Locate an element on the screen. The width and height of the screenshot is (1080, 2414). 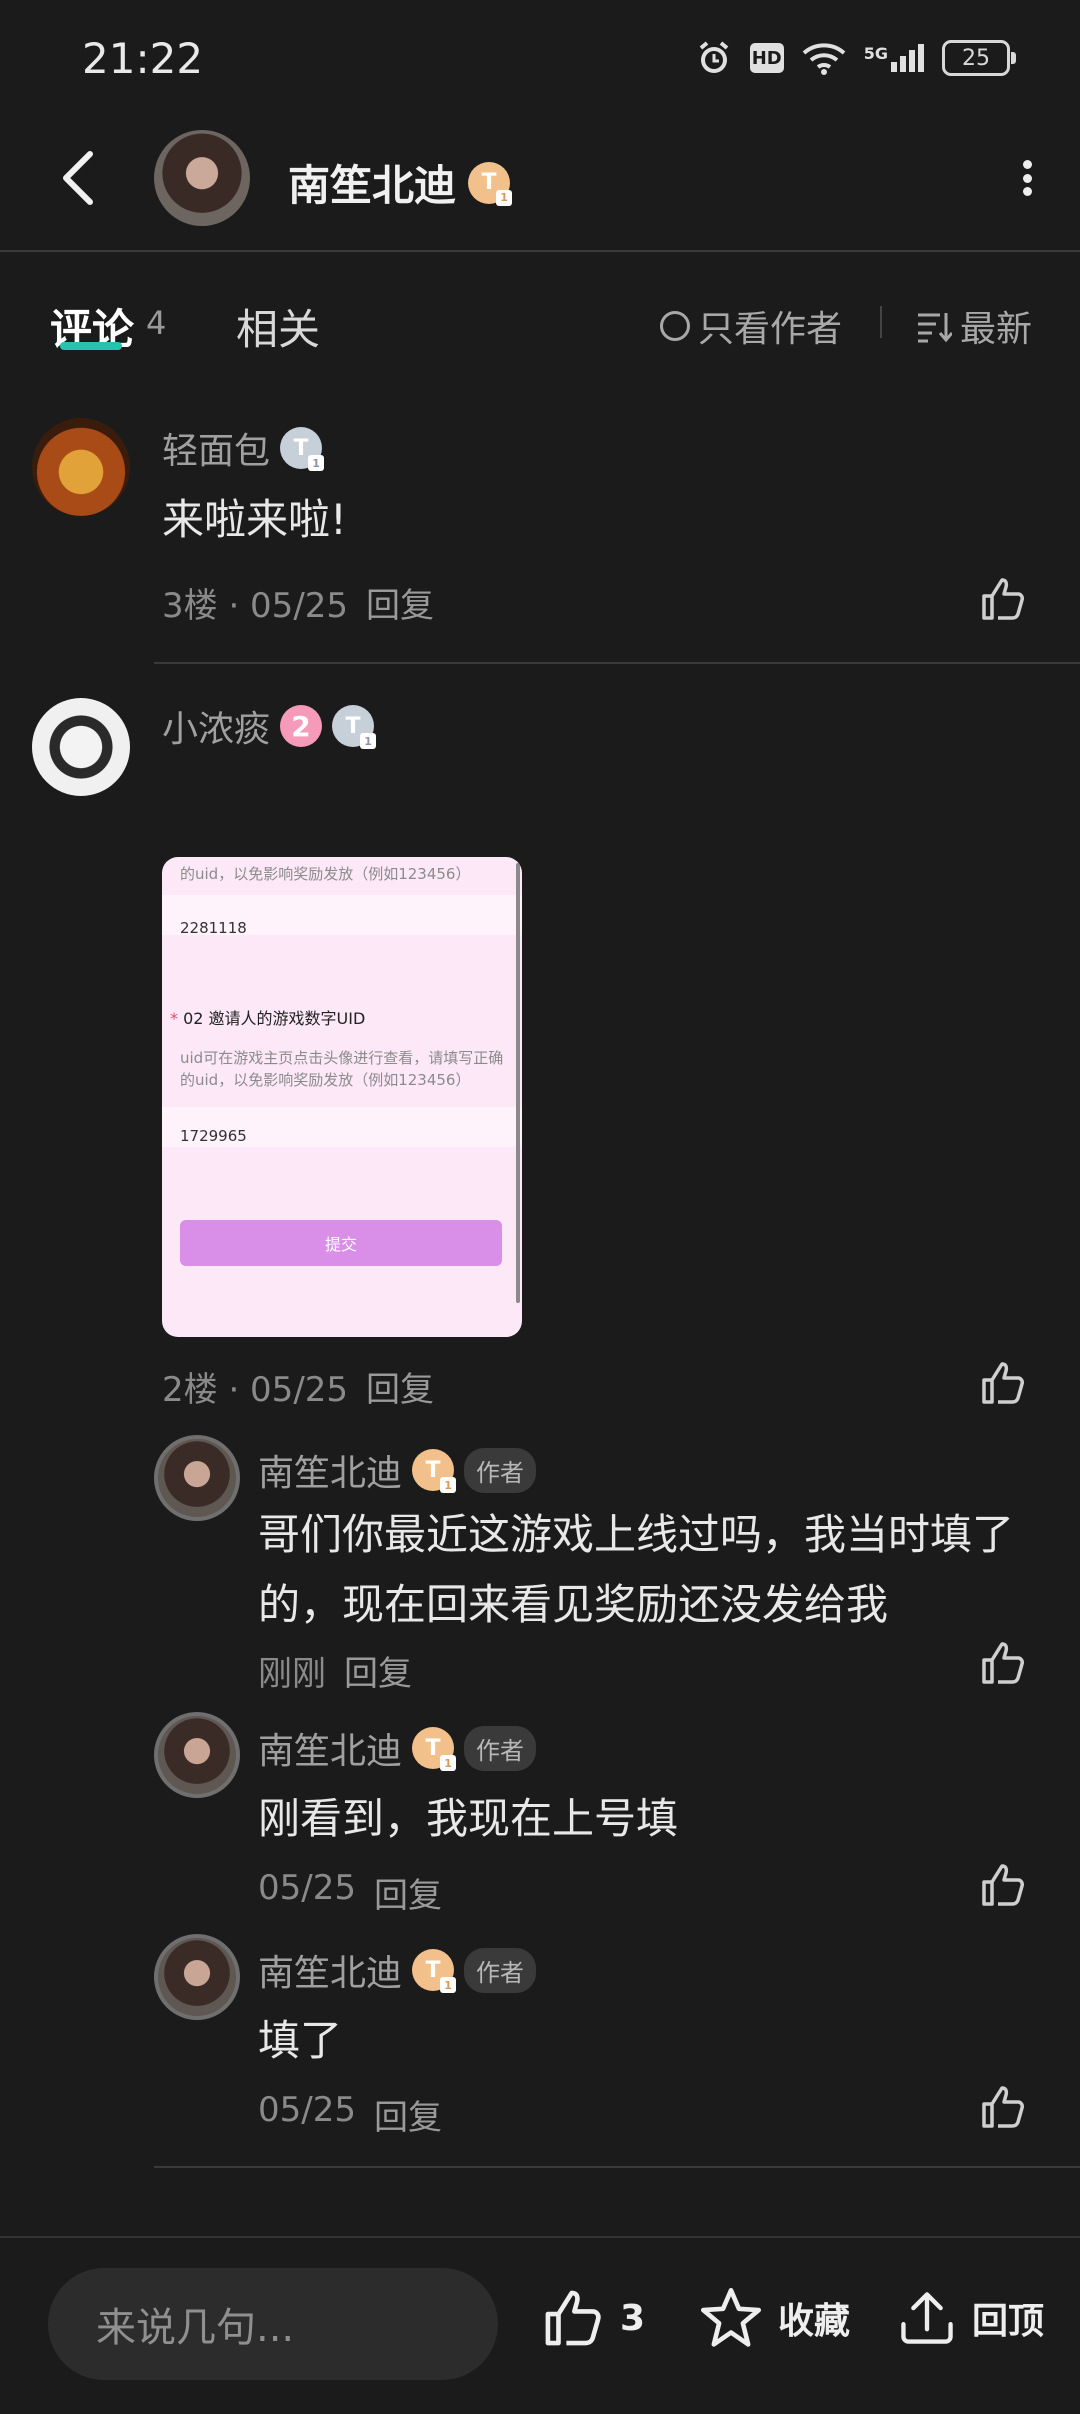
comment-text: 来啦来啦! is located at coordinates (254, 519).